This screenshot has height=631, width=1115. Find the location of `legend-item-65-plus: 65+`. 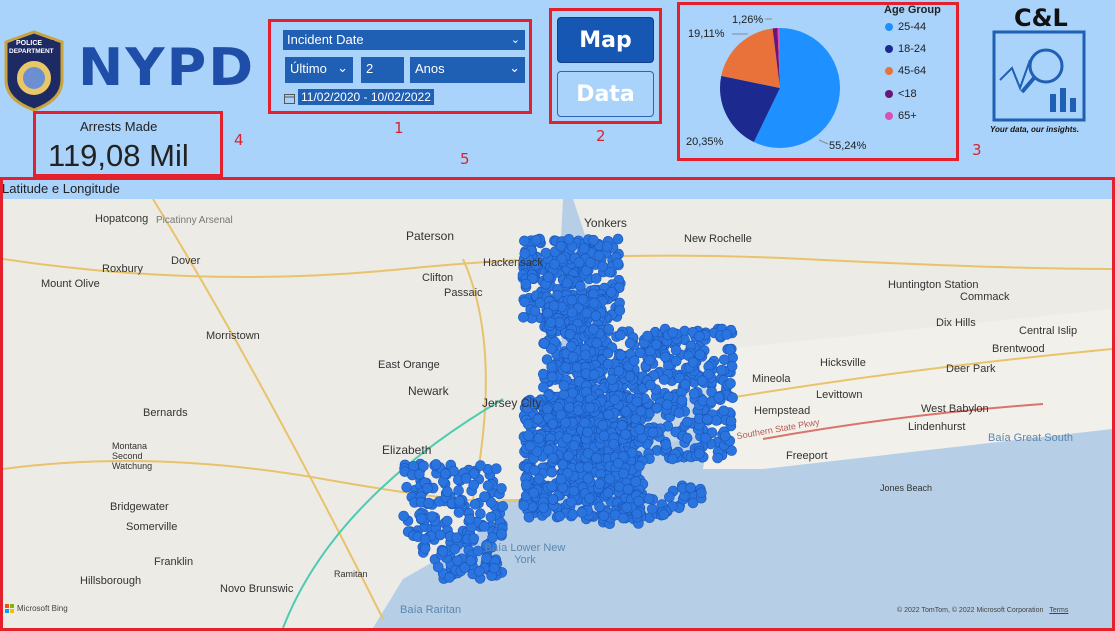

legend-item-65-plus: 65+ is located at coordinates (901, 116).